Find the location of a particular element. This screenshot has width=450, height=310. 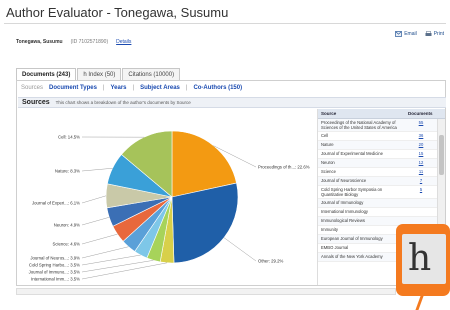

section-title: Sources is located at coordinates (36, 102).